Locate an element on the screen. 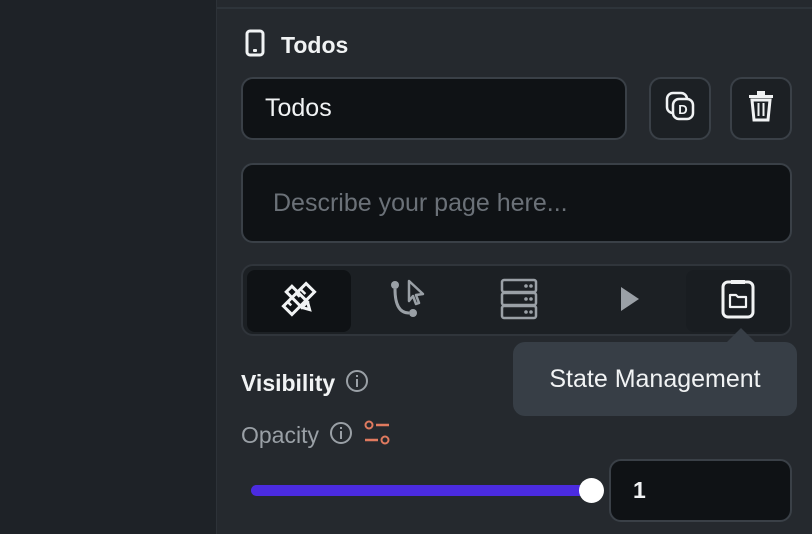 The height and width of the screenshot is (534, 812). set-from-variable-icon is located at coordinates (377, 435).